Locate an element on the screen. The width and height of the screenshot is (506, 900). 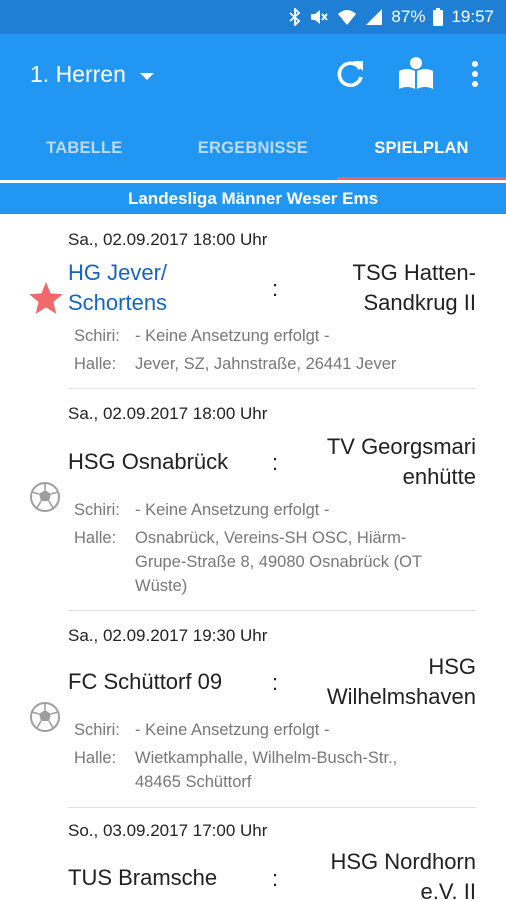
home-team: HSG Osnabrück is located at coordinates (168, 462).